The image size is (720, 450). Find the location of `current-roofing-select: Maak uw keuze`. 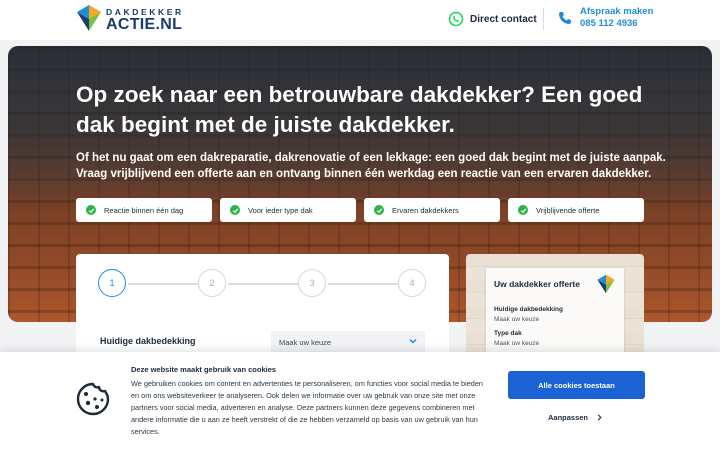

current-roofing-select: Maak uw keuze is located at coordinates (348, 342).